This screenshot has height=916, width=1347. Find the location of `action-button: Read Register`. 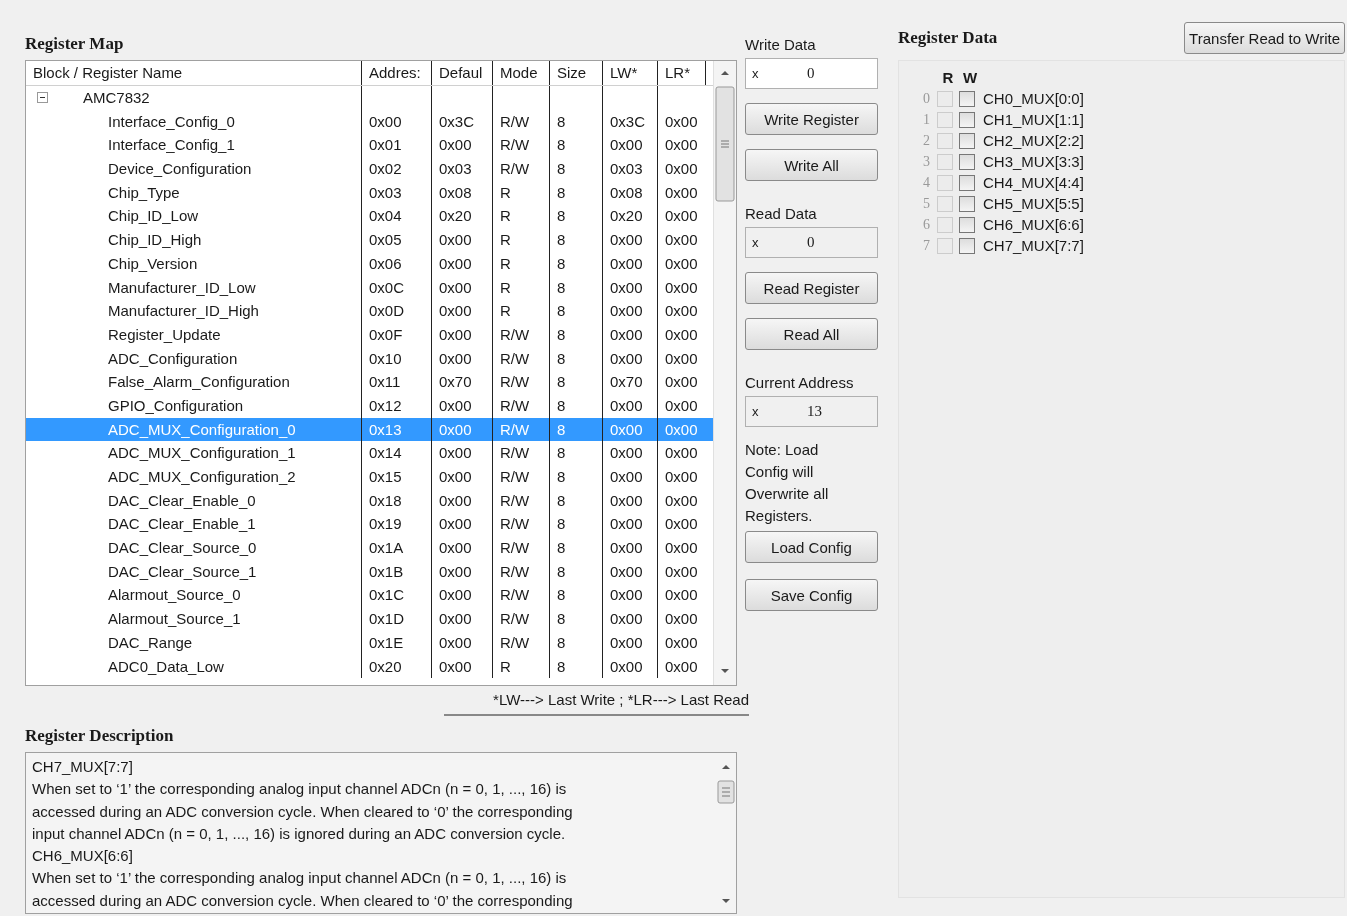

action-button: Read Register is located at coordinates (811, 288).